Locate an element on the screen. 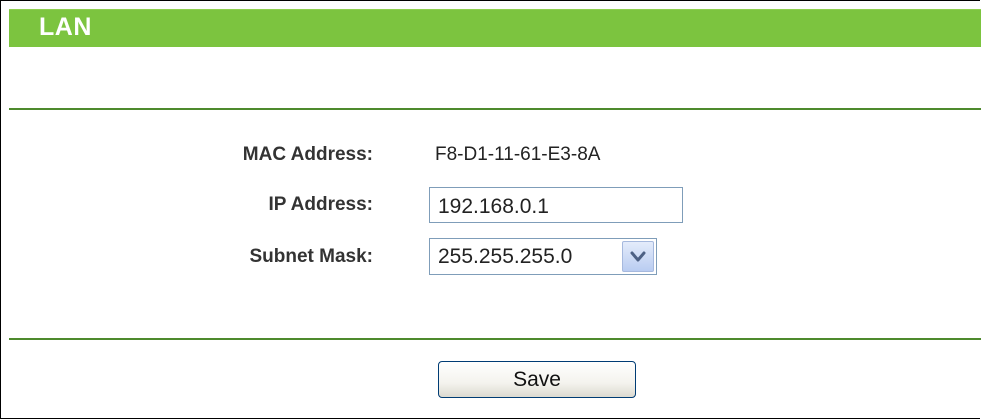 This screenshot has height=419, width=981. subnet-mask-select: 255.255.255.0 is located at coordinates (543, 256).